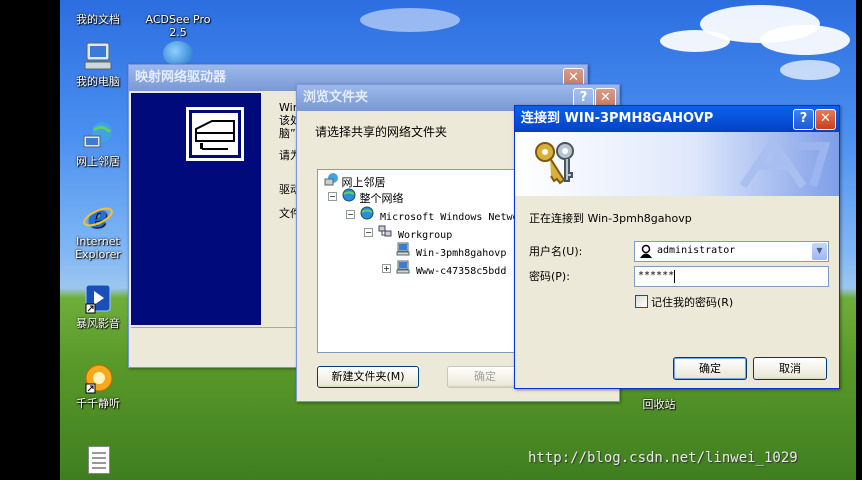 The height and width of the screenshot is (480, 862). I want to click on desktop-icon-network-places: 网上邻居, so click(98, 144).